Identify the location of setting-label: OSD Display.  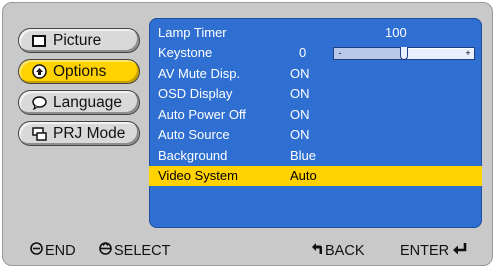
(195, 94).